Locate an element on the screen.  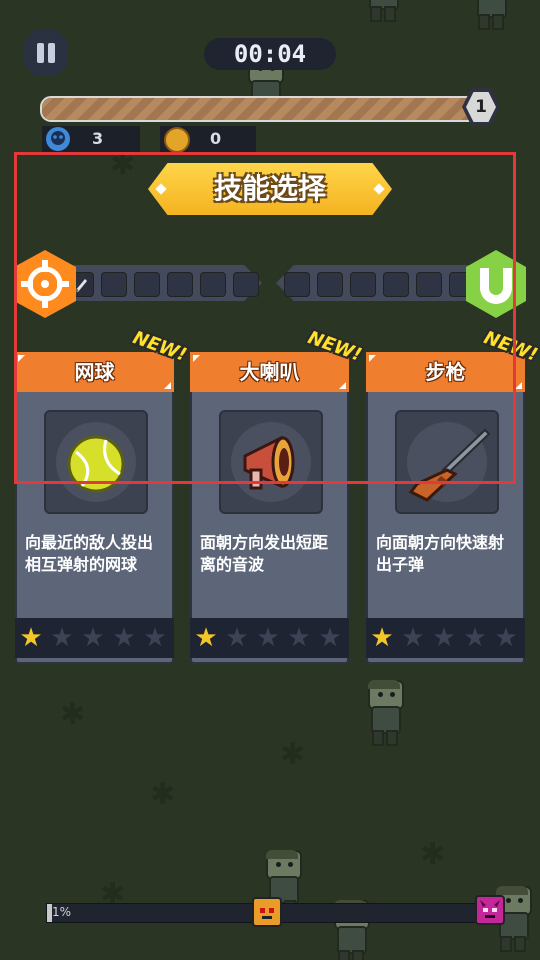
boss-icon is located at coordinates (490, 910).